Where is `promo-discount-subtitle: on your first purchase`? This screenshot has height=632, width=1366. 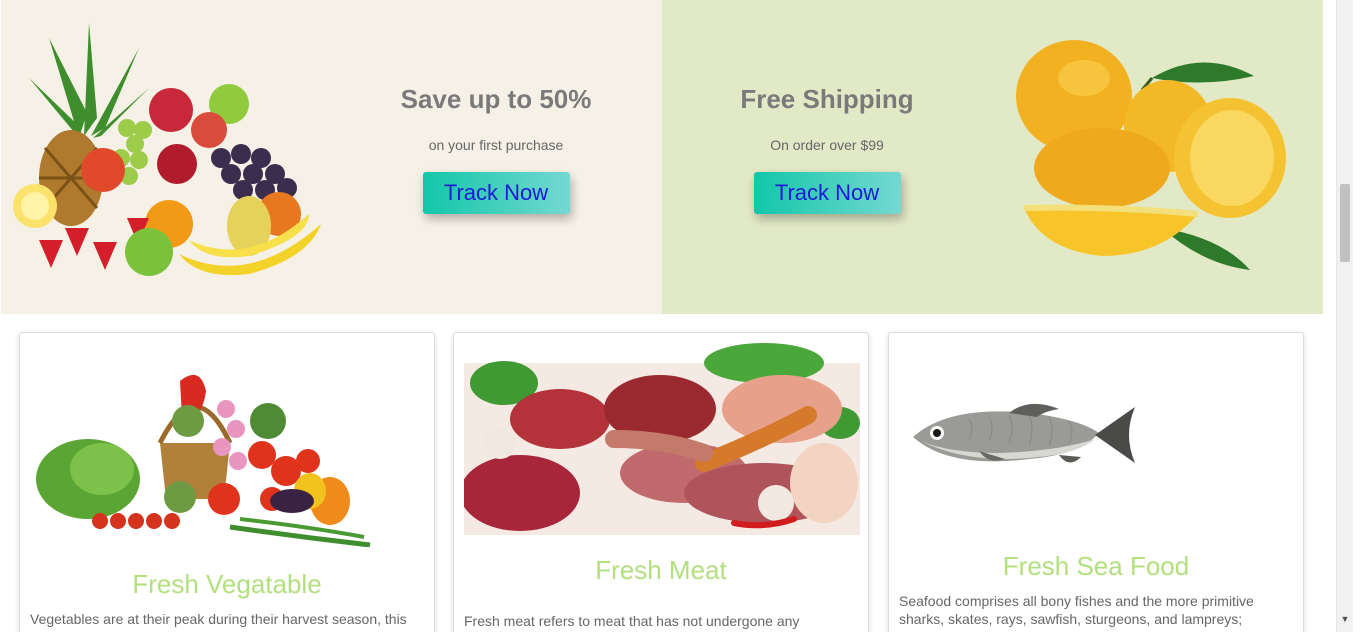
promo-discount-subtitle: on your first purchase is located at coordinates (496, 145).